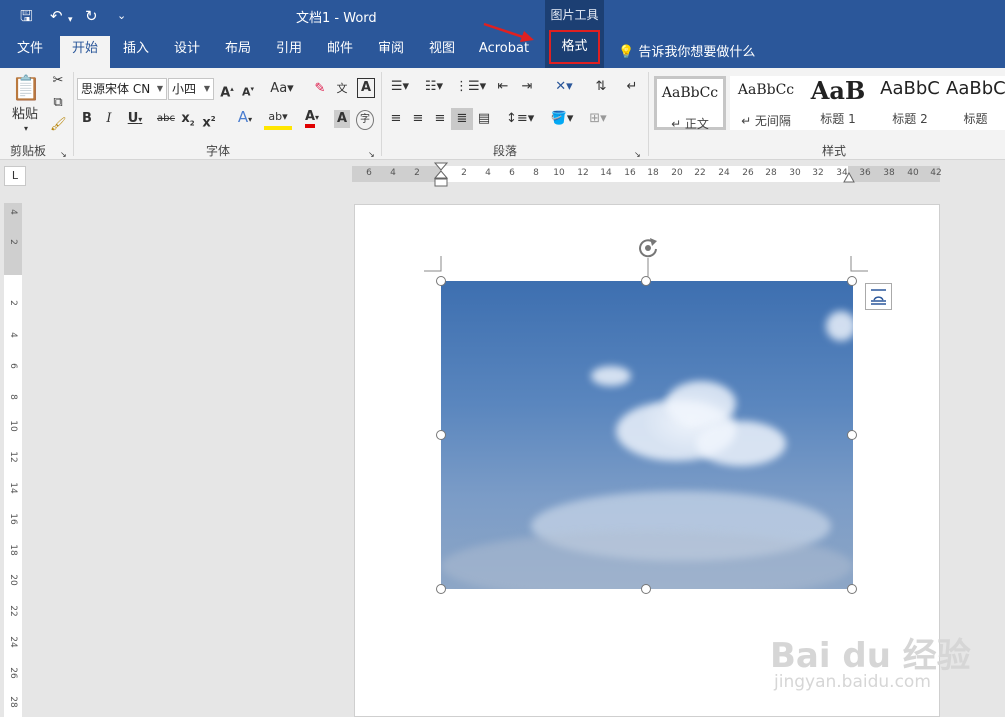  Describe the element at coordinates (278, 119) in the screenshot. I see `highlight-color-icon: ab▾` at that location.